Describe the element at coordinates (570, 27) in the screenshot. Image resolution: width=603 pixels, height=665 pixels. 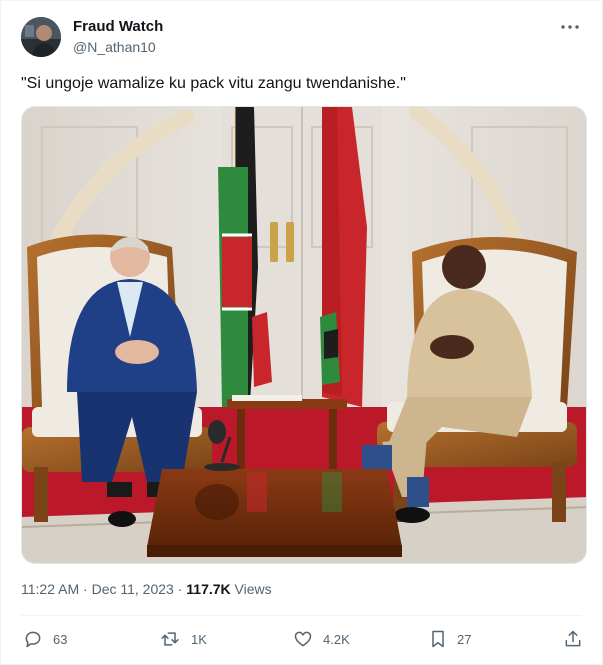
I see `more-icon` at that location.